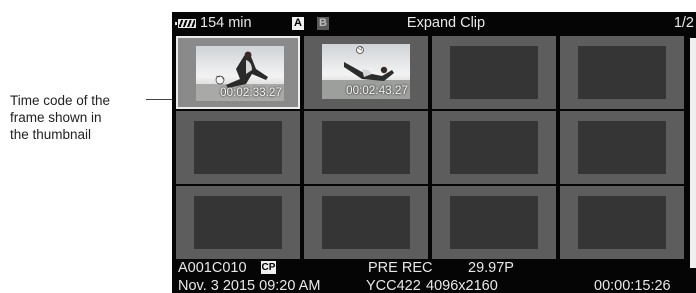  I want to click on clip-duration: 00:00:15:26, so click(632, 285).